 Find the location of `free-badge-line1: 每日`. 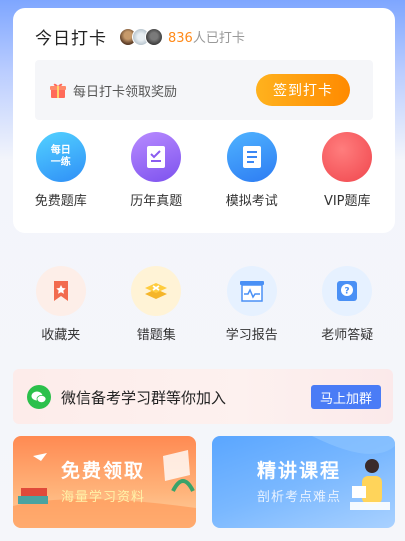

free-badge-line1: 每日 is located at coordinates (60, 150).